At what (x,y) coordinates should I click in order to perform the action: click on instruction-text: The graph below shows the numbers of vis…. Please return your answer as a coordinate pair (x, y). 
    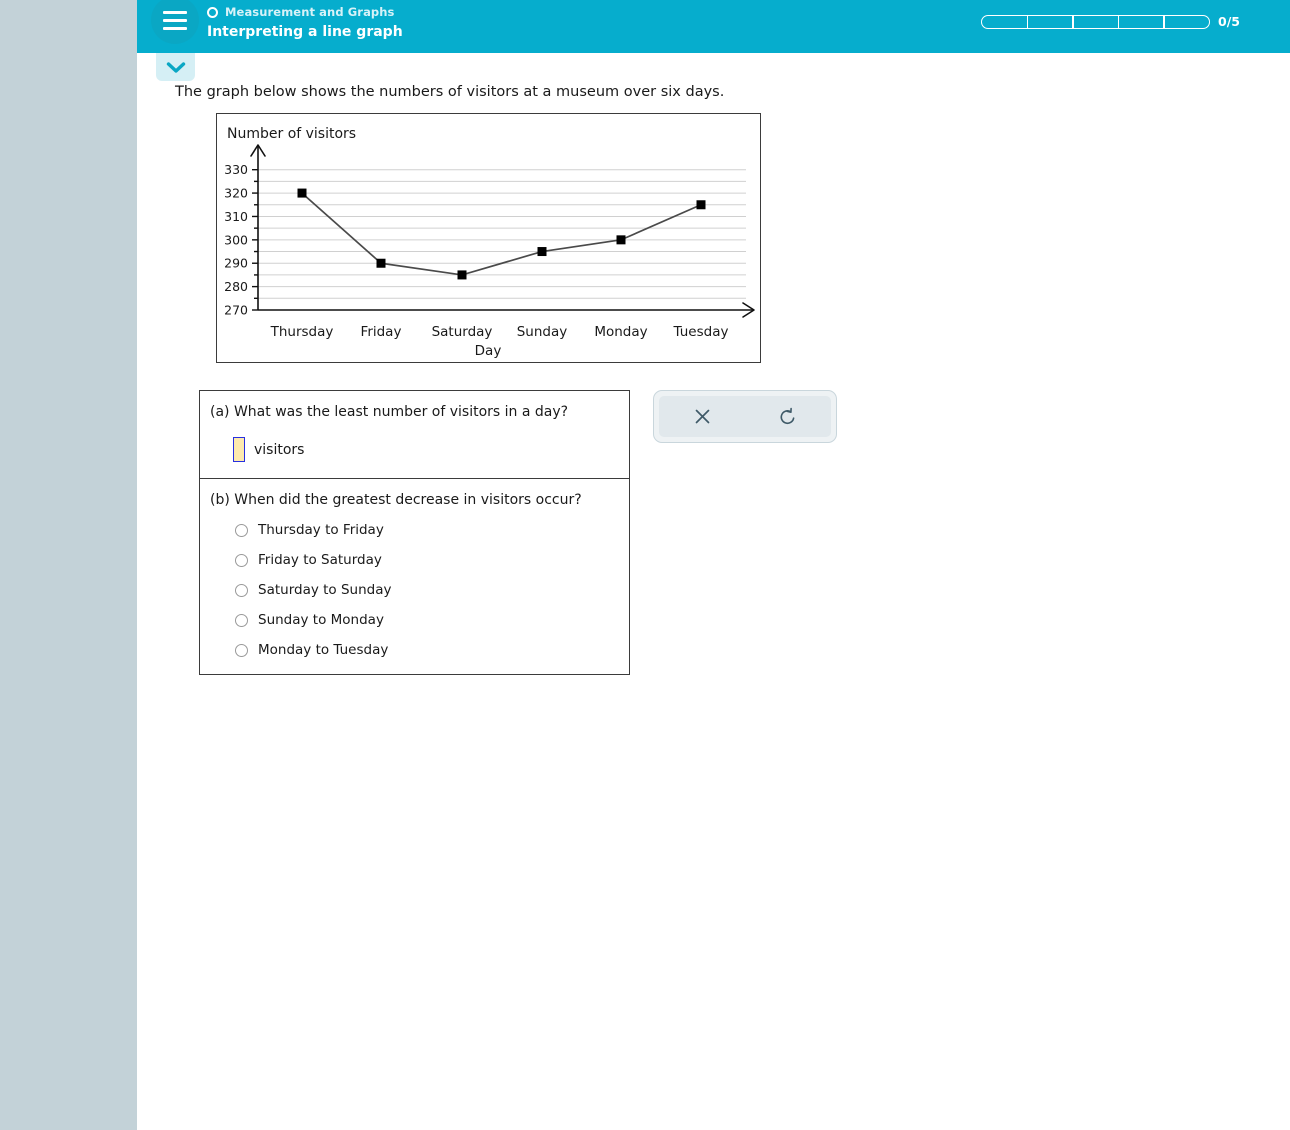
    Looking at the image, I should click on (450, 92).